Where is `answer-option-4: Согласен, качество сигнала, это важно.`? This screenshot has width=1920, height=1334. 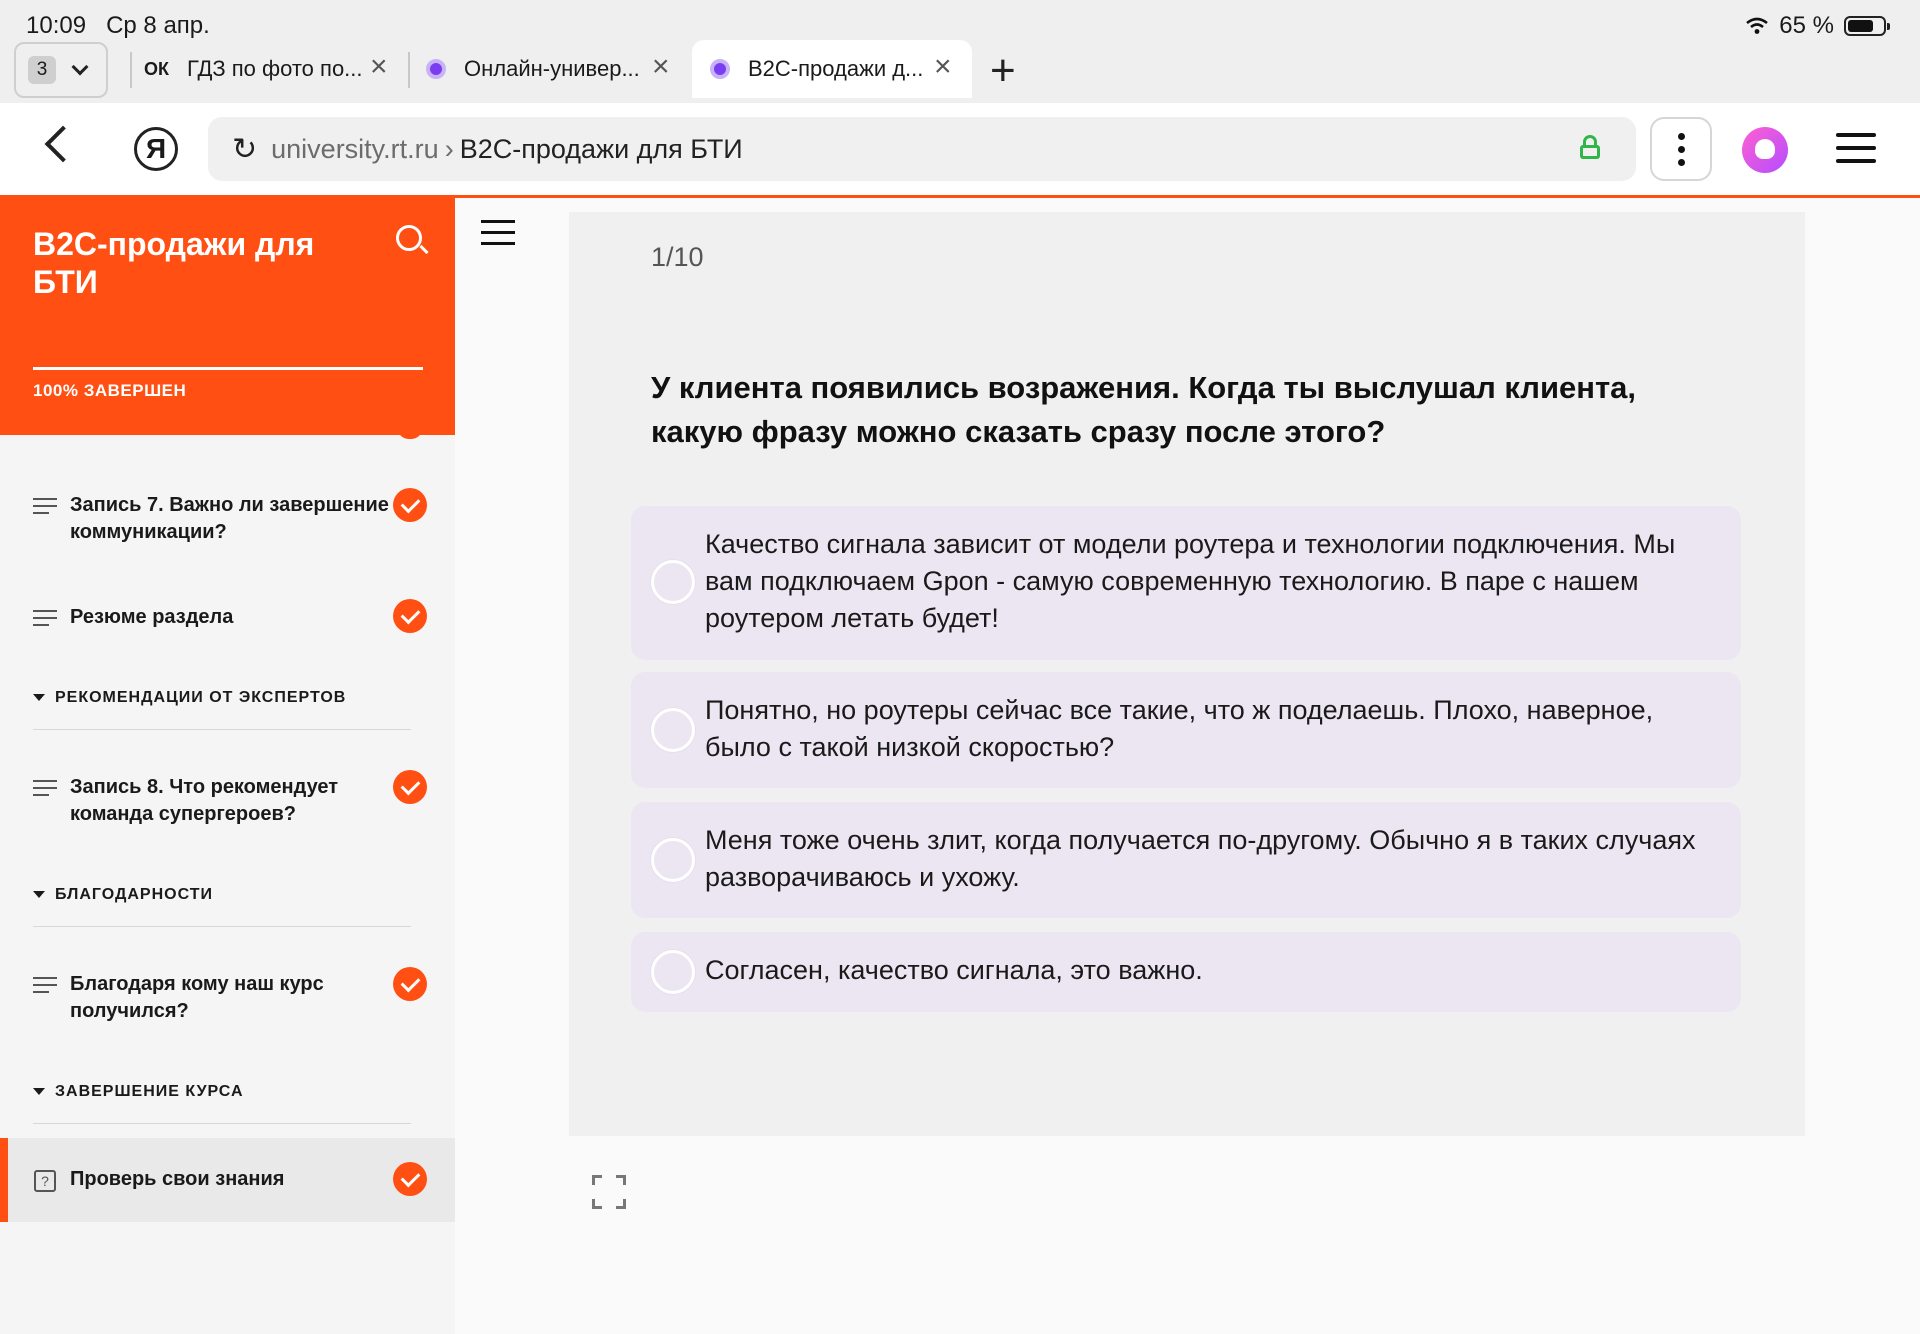
answer-option-4: Согласен, качество сигнала, это важно. is located at coordinates (1186, 972).